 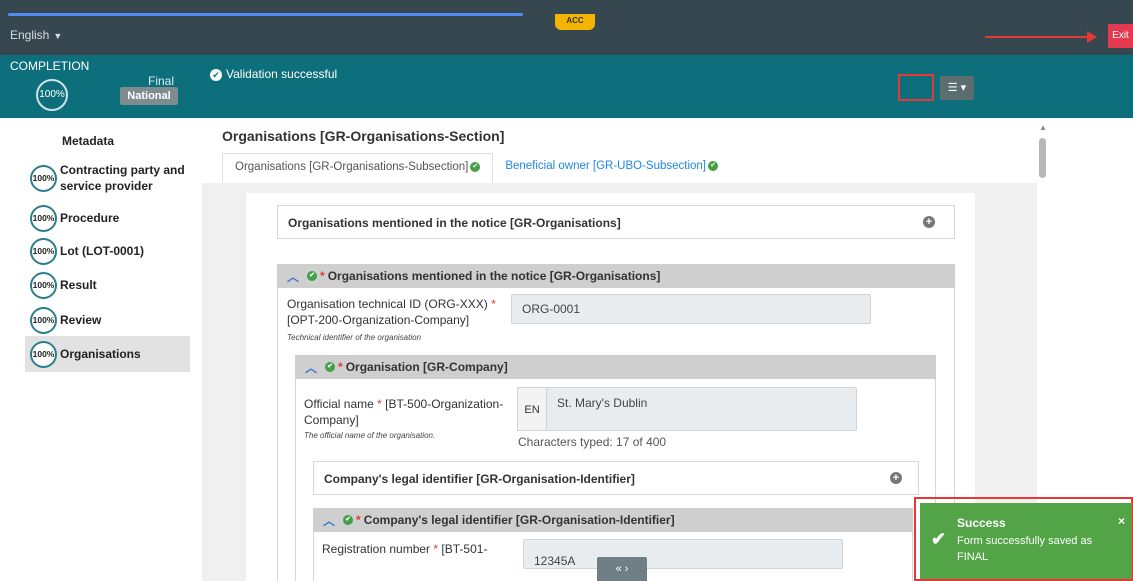 What do you see at coordinates (701, 409) in the screenshot?
I see `official-name-textarea: St. Mary's Dublin` at bounding box center [701, 409].